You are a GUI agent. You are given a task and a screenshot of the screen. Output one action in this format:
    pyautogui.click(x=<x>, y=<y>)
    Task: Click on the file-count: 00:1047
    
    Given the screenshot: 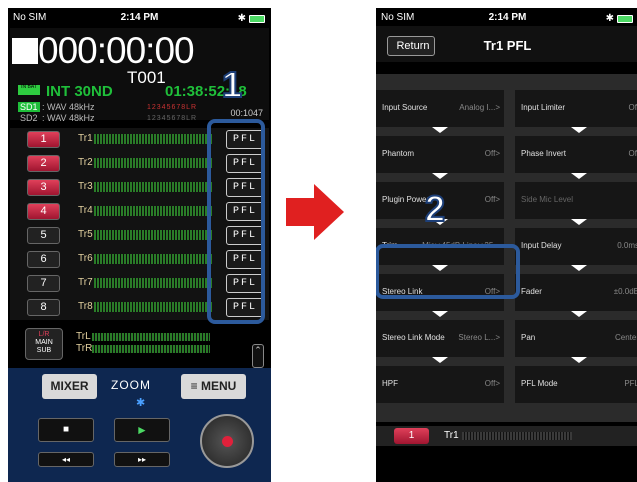 What is the action you would take?
    pyautogui.click(x=246, y=113)
    